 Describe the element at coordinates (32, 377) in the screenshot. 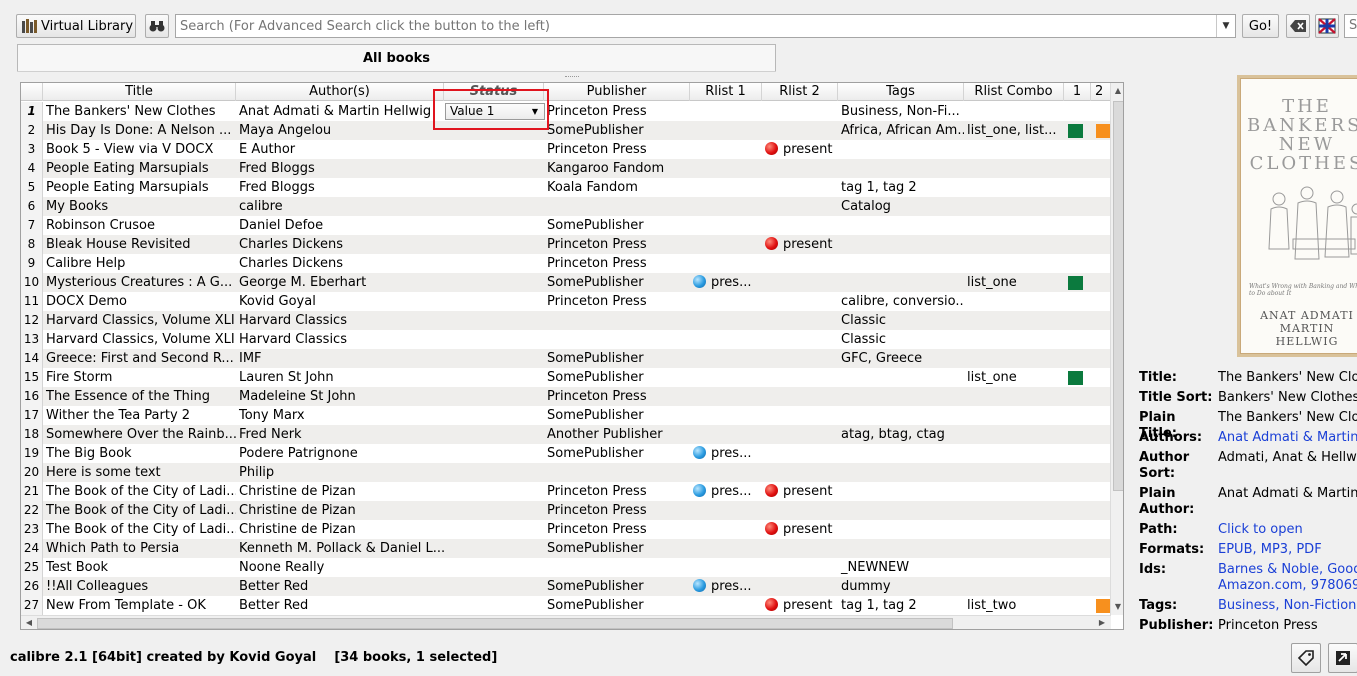

I see `row-number: 15` at that location.